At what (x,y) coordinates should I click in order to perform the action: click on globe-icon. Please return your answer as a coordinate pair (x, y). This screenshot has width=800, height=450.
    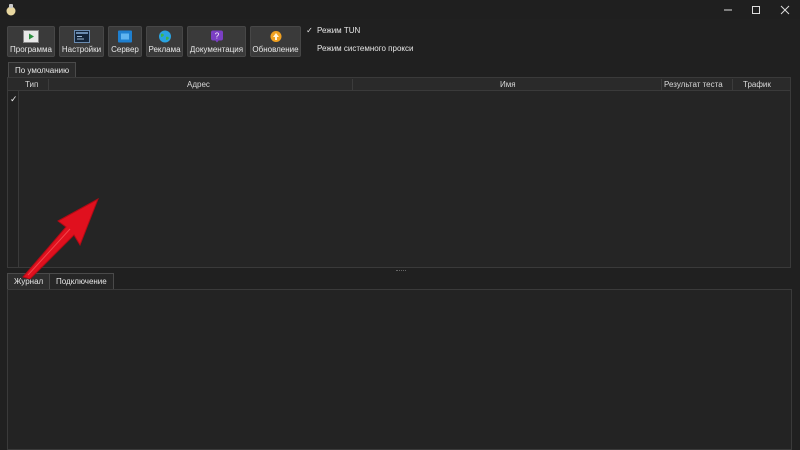
    Looking at the image, I should click on (164, 36).